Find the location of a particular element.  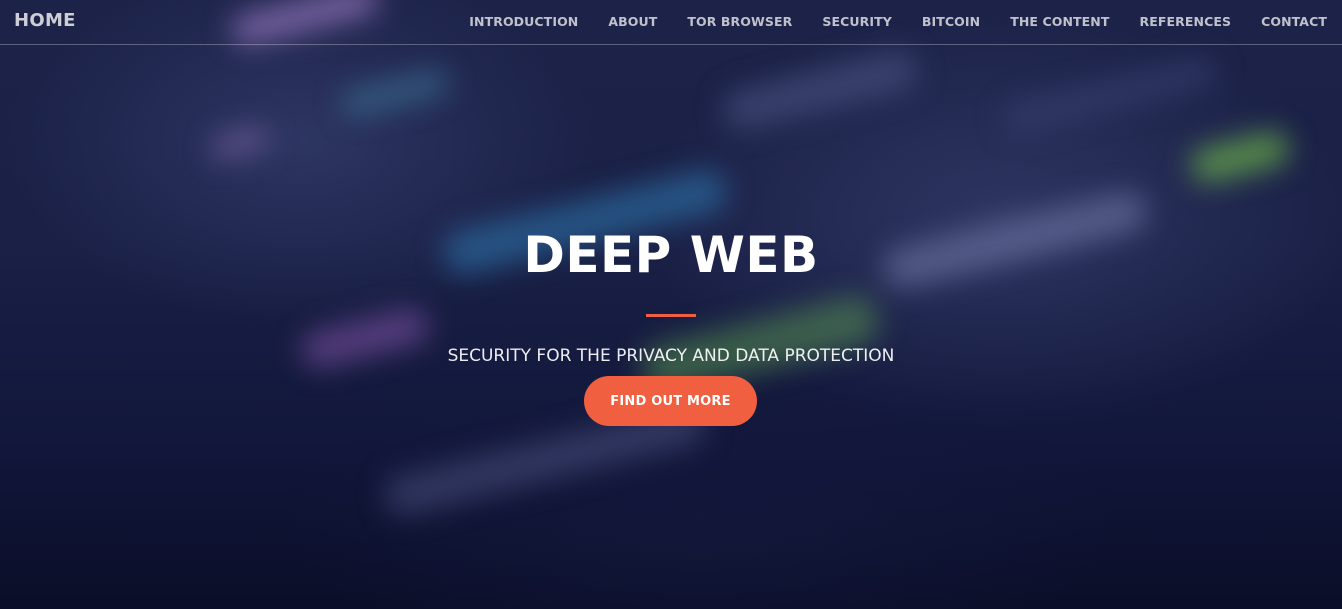

hero-title: DEEP WEB is located at coordinates (671, 255).